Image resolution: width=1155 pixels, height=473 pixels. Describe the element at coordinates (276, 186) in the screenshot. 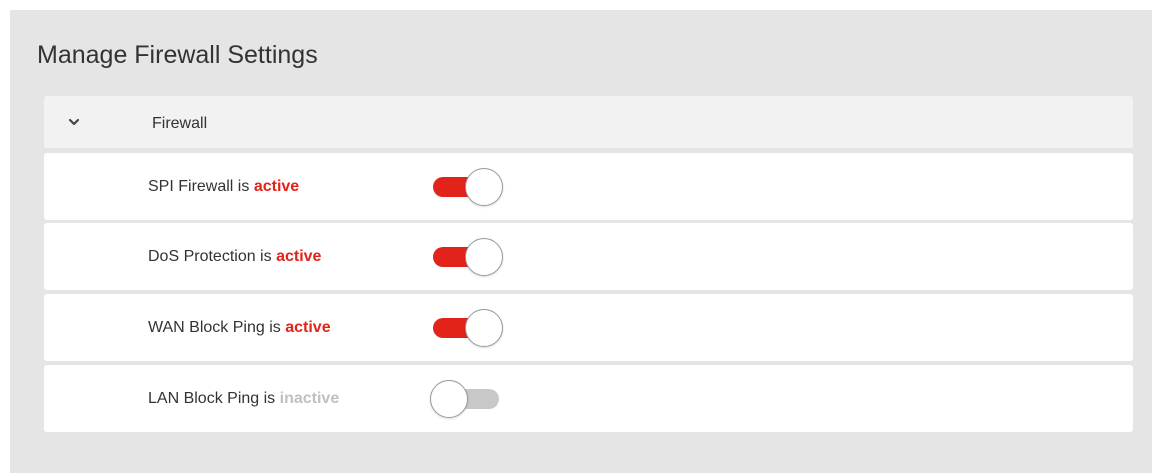

I see `setting-status-spi-firewall: active` at that location.